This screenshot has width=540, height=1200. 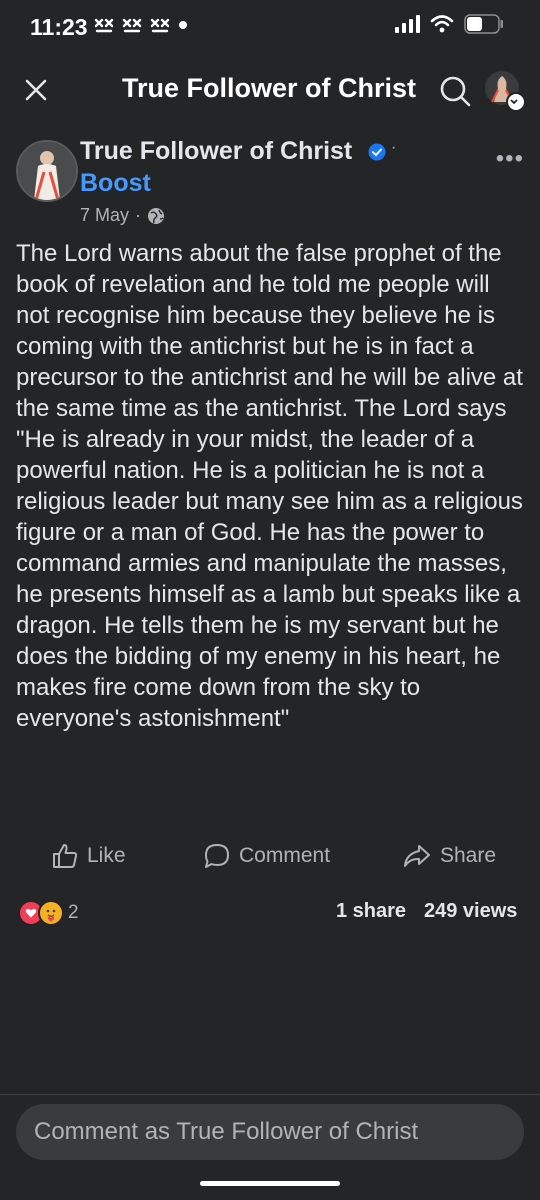 What do you see at coordinates (468, 855) in the screenshot?
I see `share-label: Share` at bounding box center [468, 855].